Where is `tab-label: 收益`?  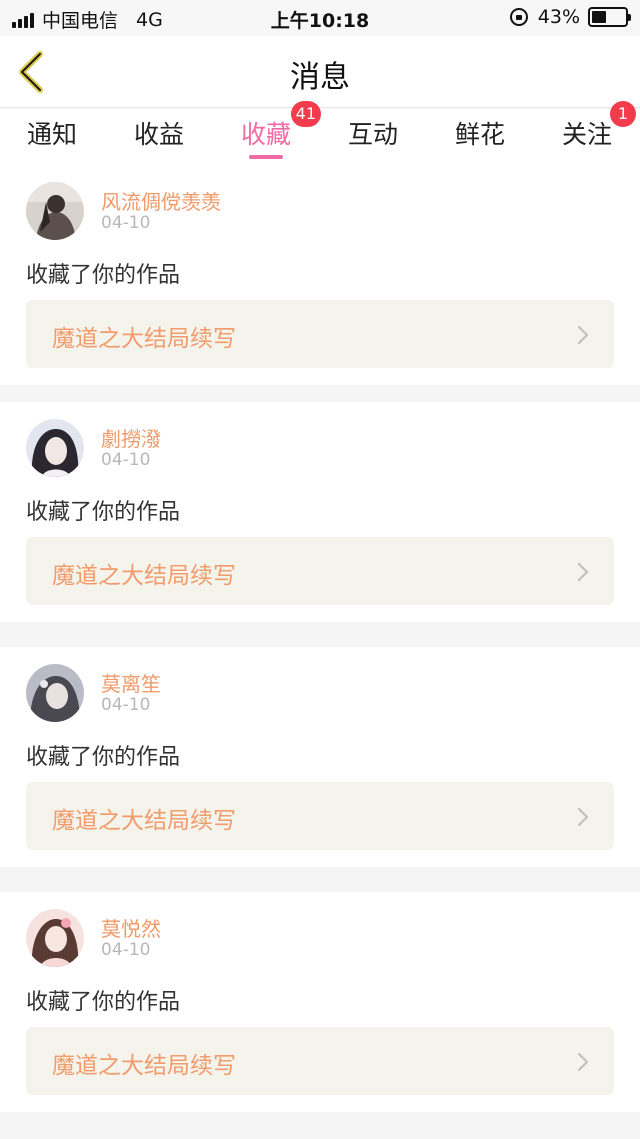
tab-label: 收益 is located at coordinates (159, 134).